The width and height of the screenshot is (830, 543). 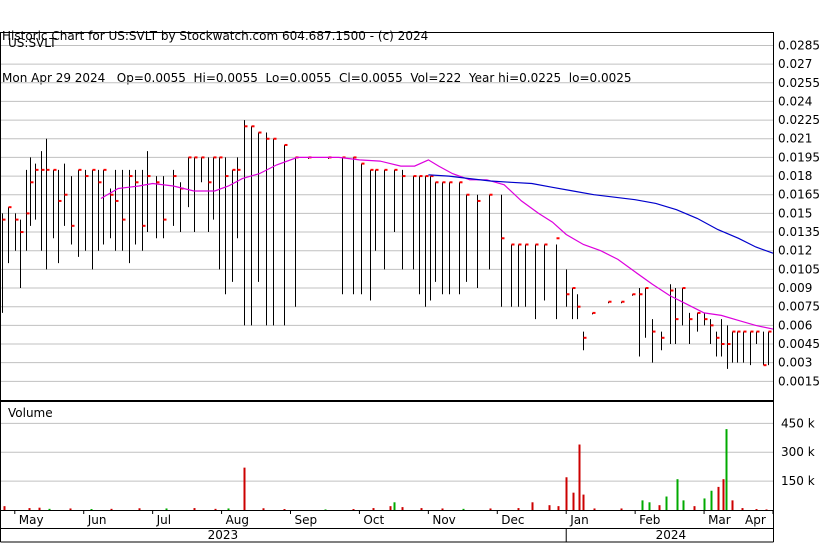 What do you see at coordinates (512, 520) in the screenshot?
I see `month-label: Dec` at bounding box center [512, 520].